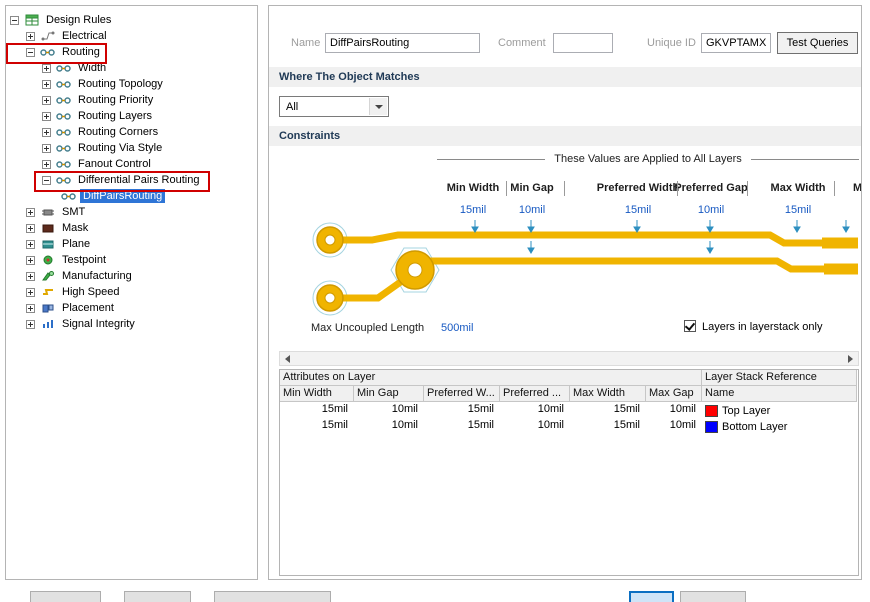 The width and height of the screenshot is (870, 602). I want to click on tree-item-label: Routing Topology, so click(120, 84).